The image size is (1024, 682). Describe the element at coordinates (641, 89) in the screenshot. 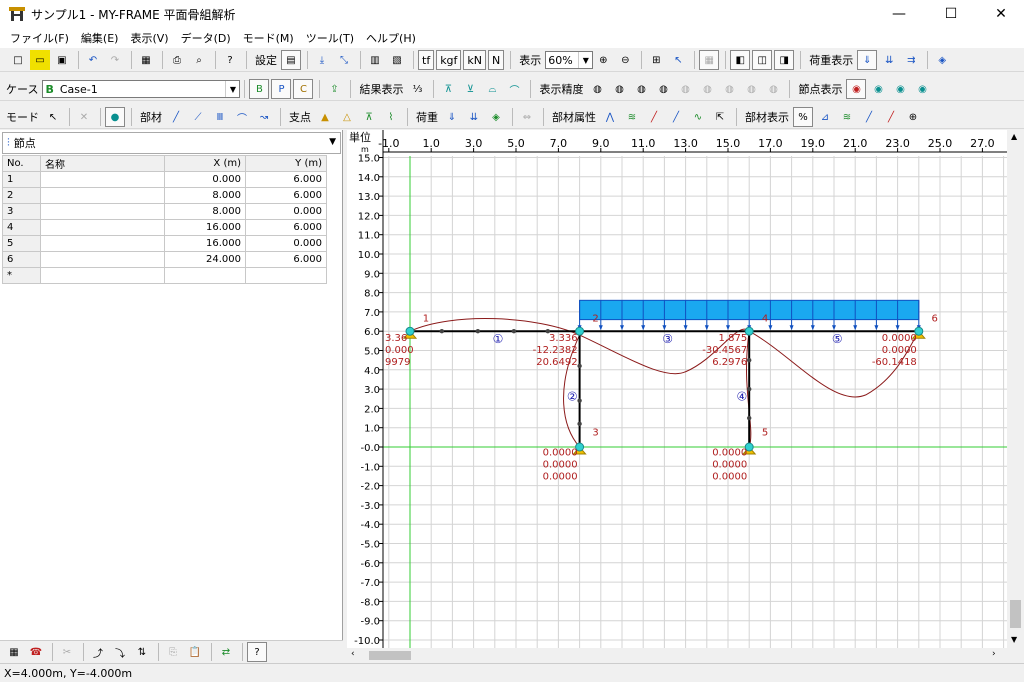

I see `precision-icon-3: ◍` at that location.